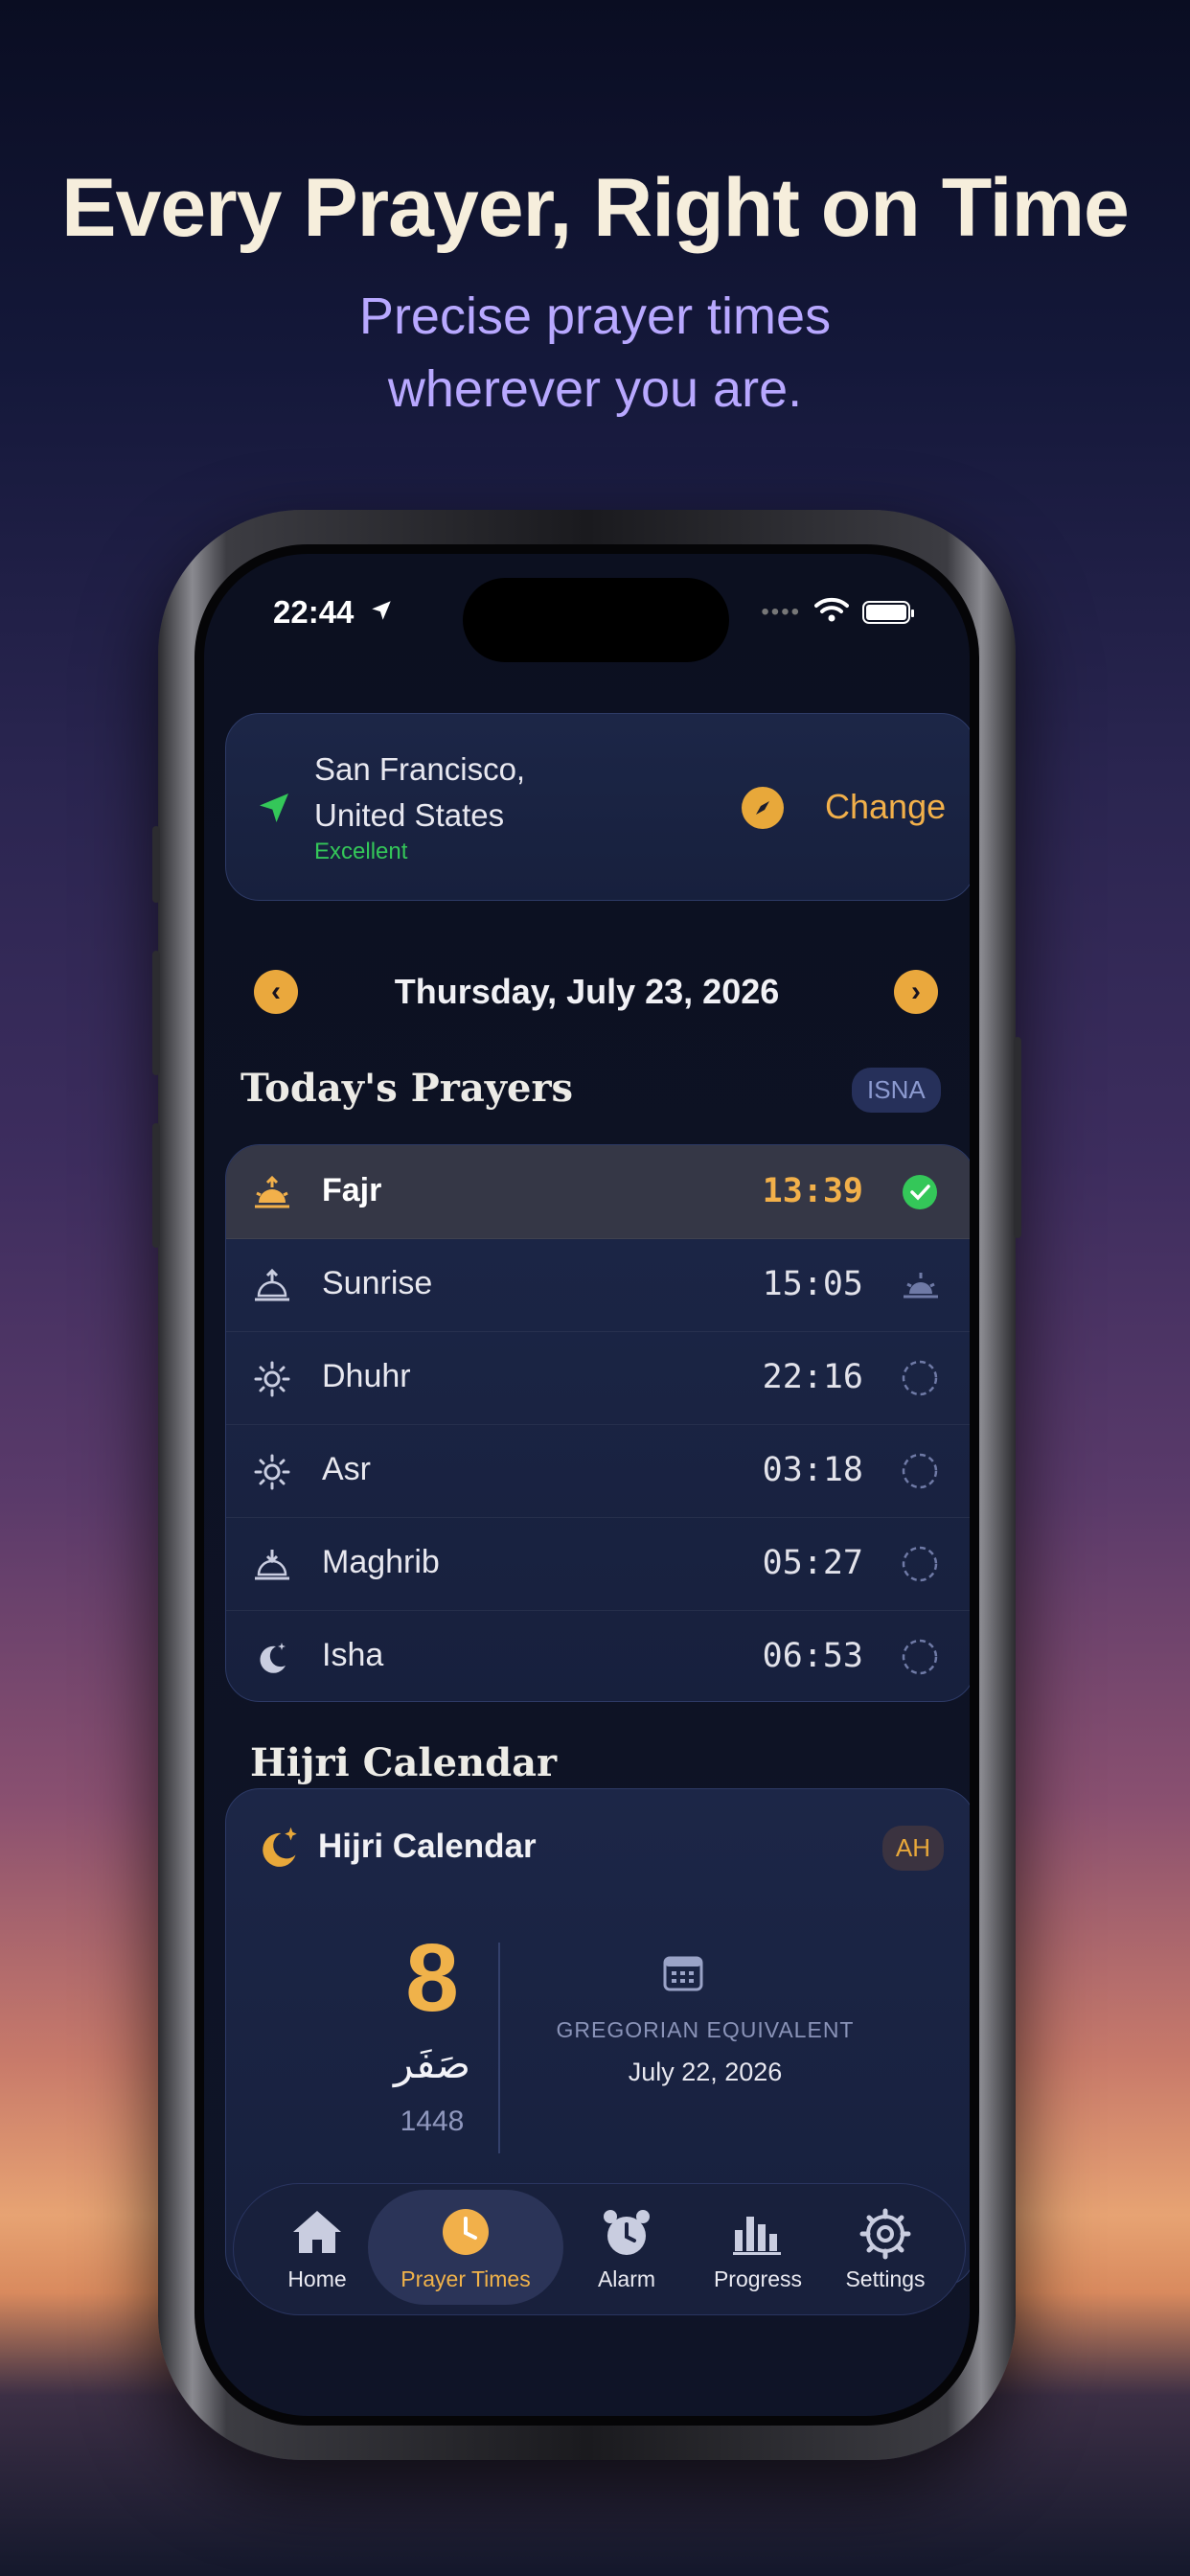  I want to click on hijri-card-title: Hijri Calendar, so click(428, 1846).